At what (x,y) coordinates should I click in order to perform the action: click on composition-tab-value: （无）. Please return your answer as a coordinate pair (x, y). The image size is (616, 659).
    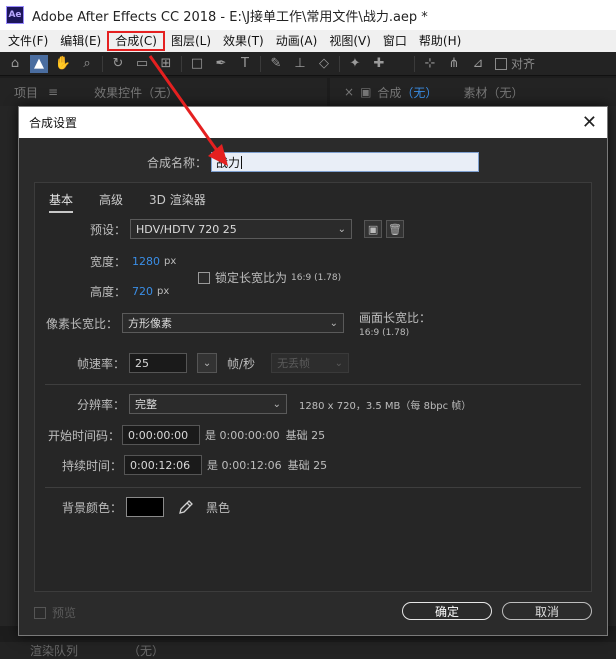
    Looking at the image, I should click on (419, 92).